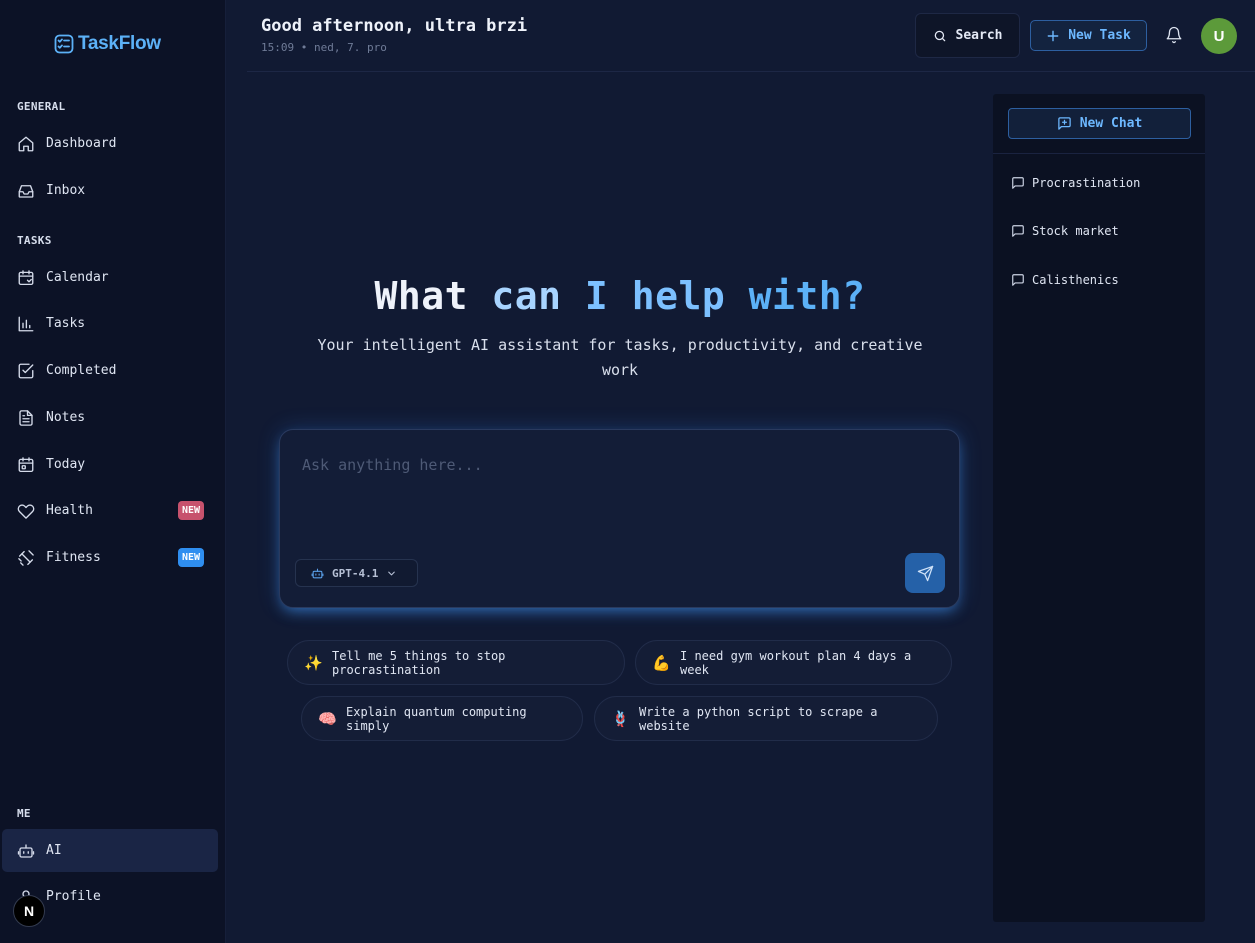 The height and width of the screenshot is (943, 1255). I want to click on suggestion-text: I need gym workout plan 4 days a week, so click(796, 662).